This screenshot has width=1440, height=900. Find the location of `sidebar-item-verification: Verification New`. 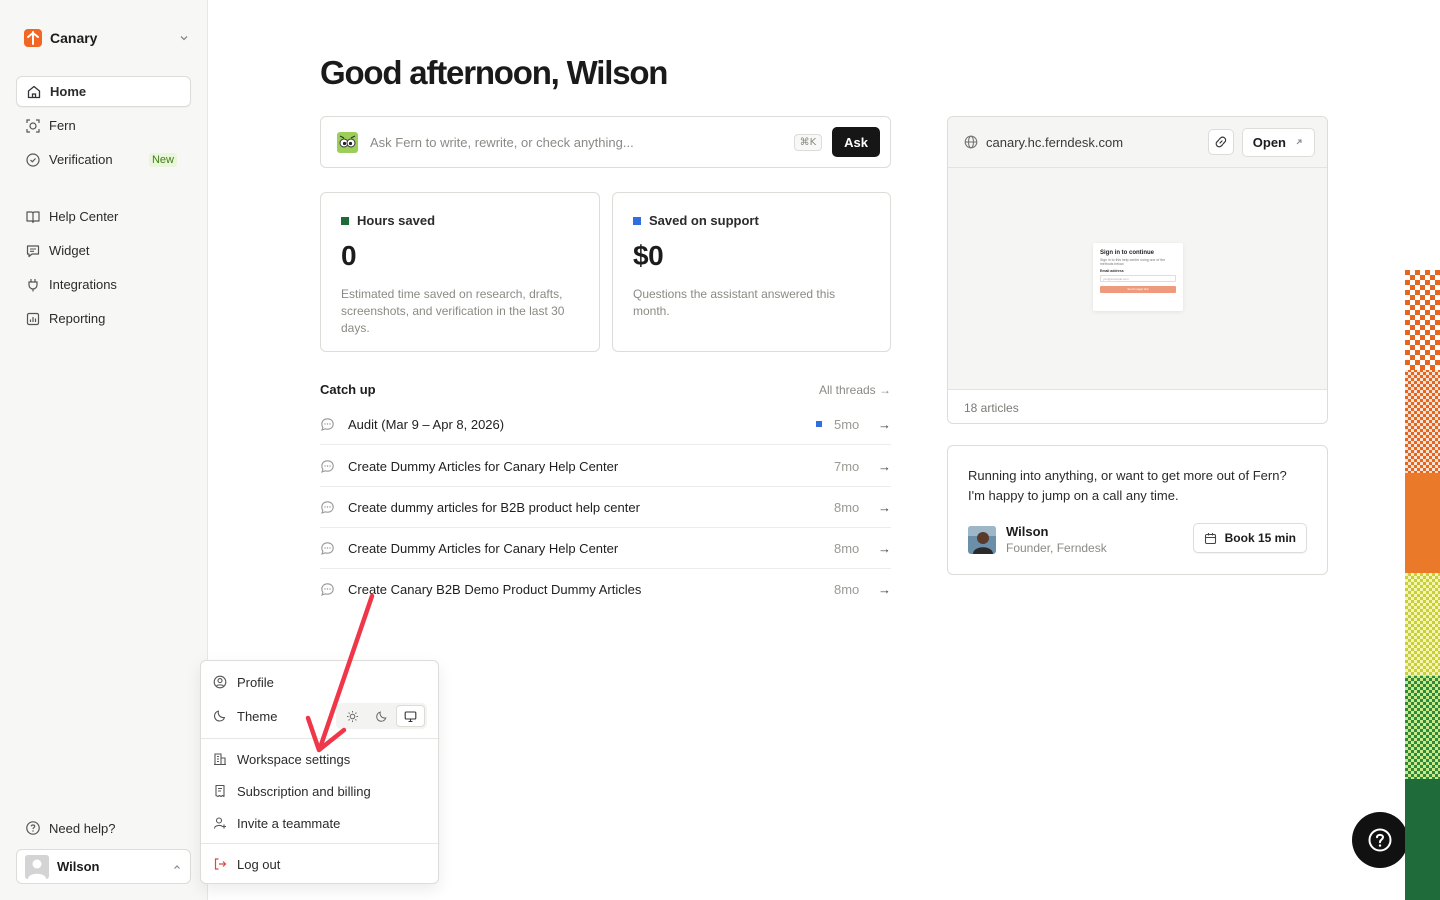

sidebar-item-verification: Verification New is located at coordinates (103, 159).